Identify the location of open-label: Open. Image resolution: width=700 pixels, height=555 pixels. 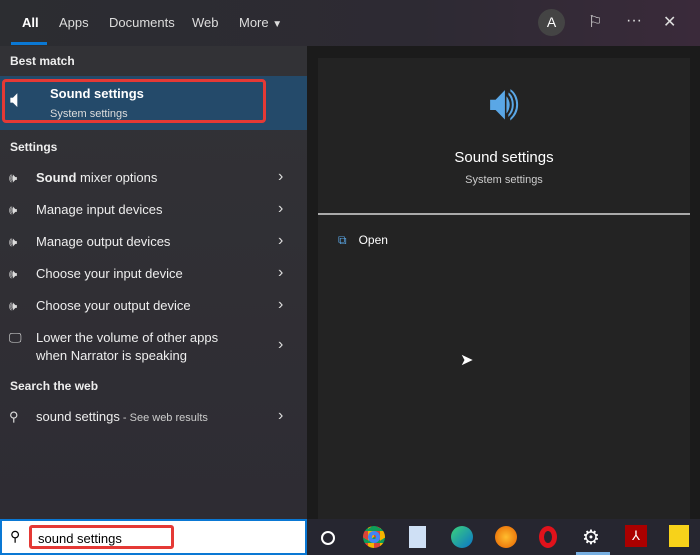
(373, 240).